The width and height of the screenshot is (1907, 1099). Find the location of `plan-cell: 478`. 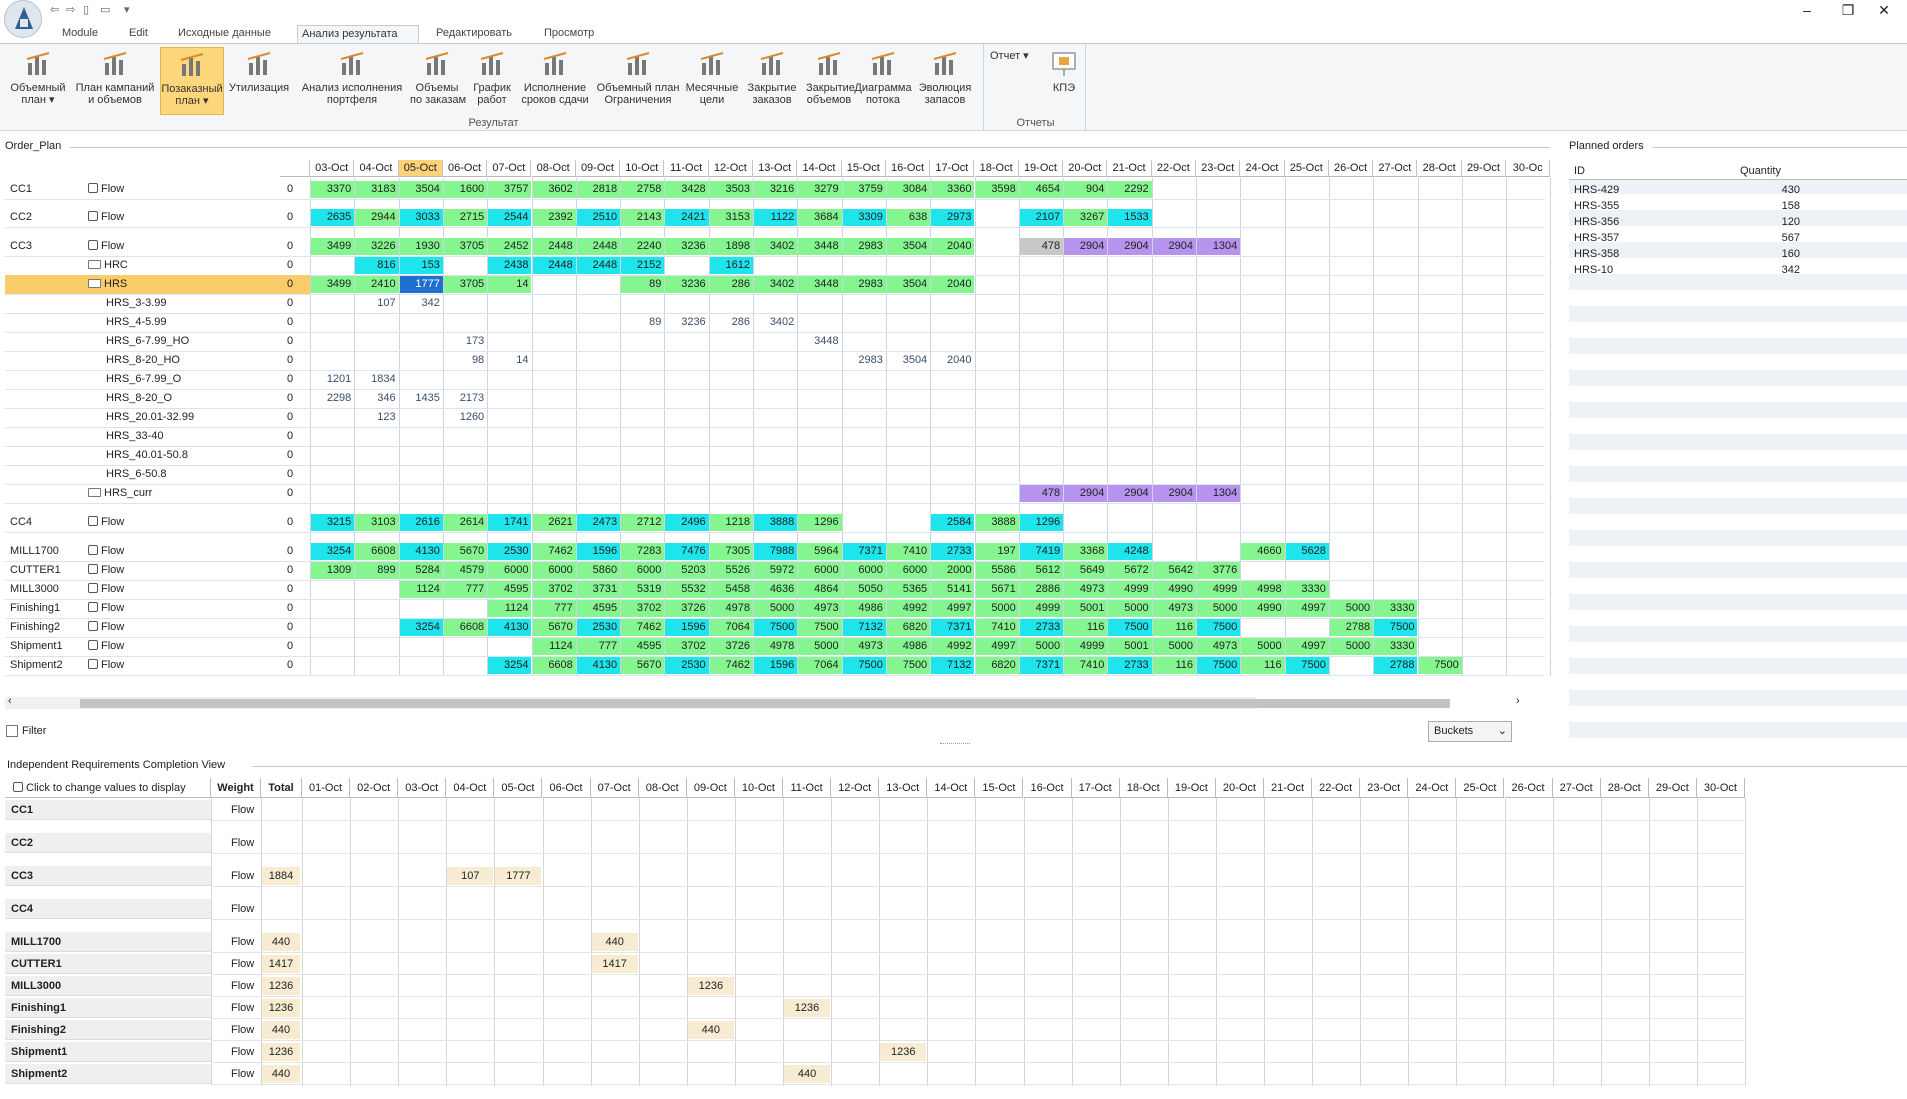

plan-cell: 478 is located at coordinates (1041, 493).